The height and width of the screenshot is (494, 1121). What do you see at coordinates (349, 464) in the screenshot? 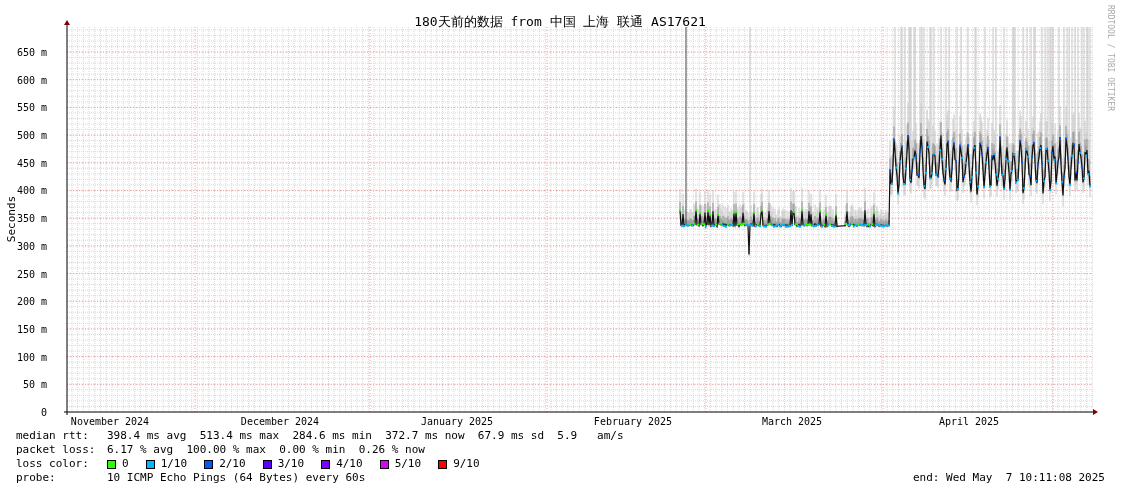
I see `loss-level-label: 4/10` at bounding box center [349, 464].